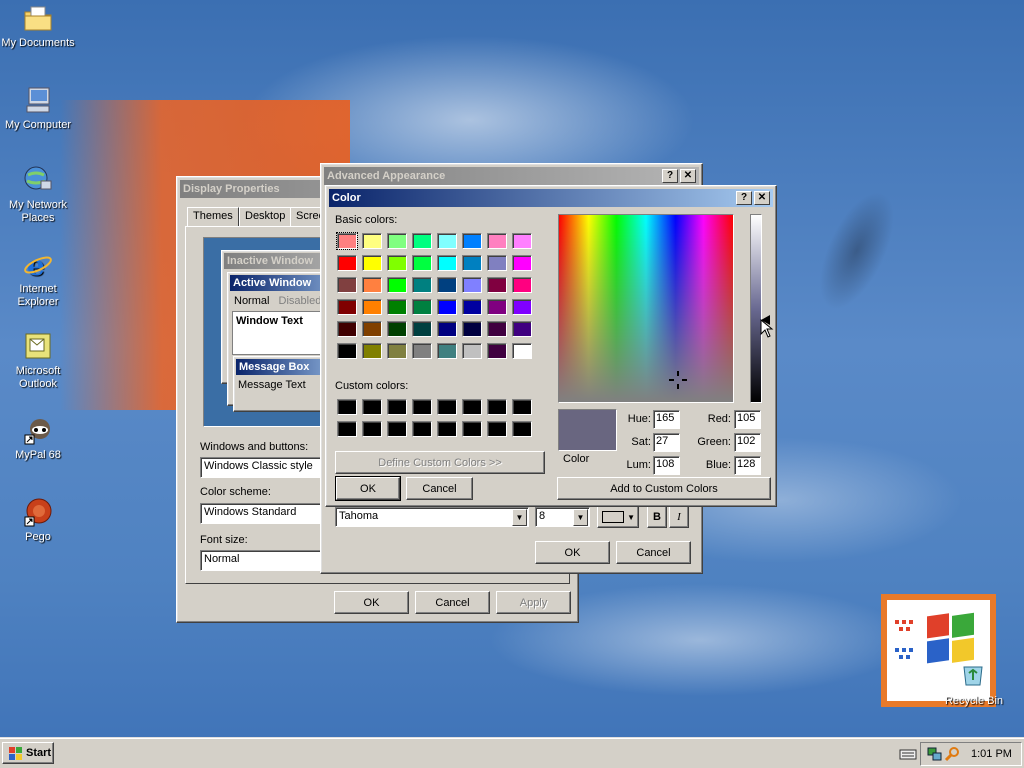 Image resolution: width=1024 pixels, height=768 pixels. What do you see at coordinates (747, 465) in the screenshot?
I see `blue-input: 128` at bounding box center [747, 465].